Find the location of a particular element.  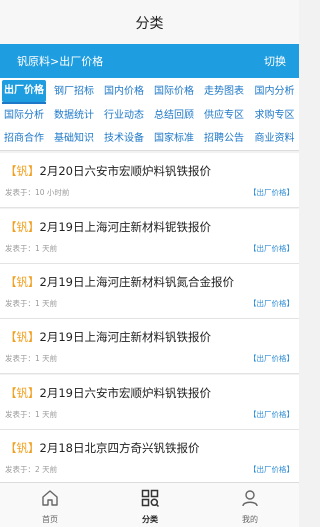

nav-home: 首页 is located at coordinates (50, 505).